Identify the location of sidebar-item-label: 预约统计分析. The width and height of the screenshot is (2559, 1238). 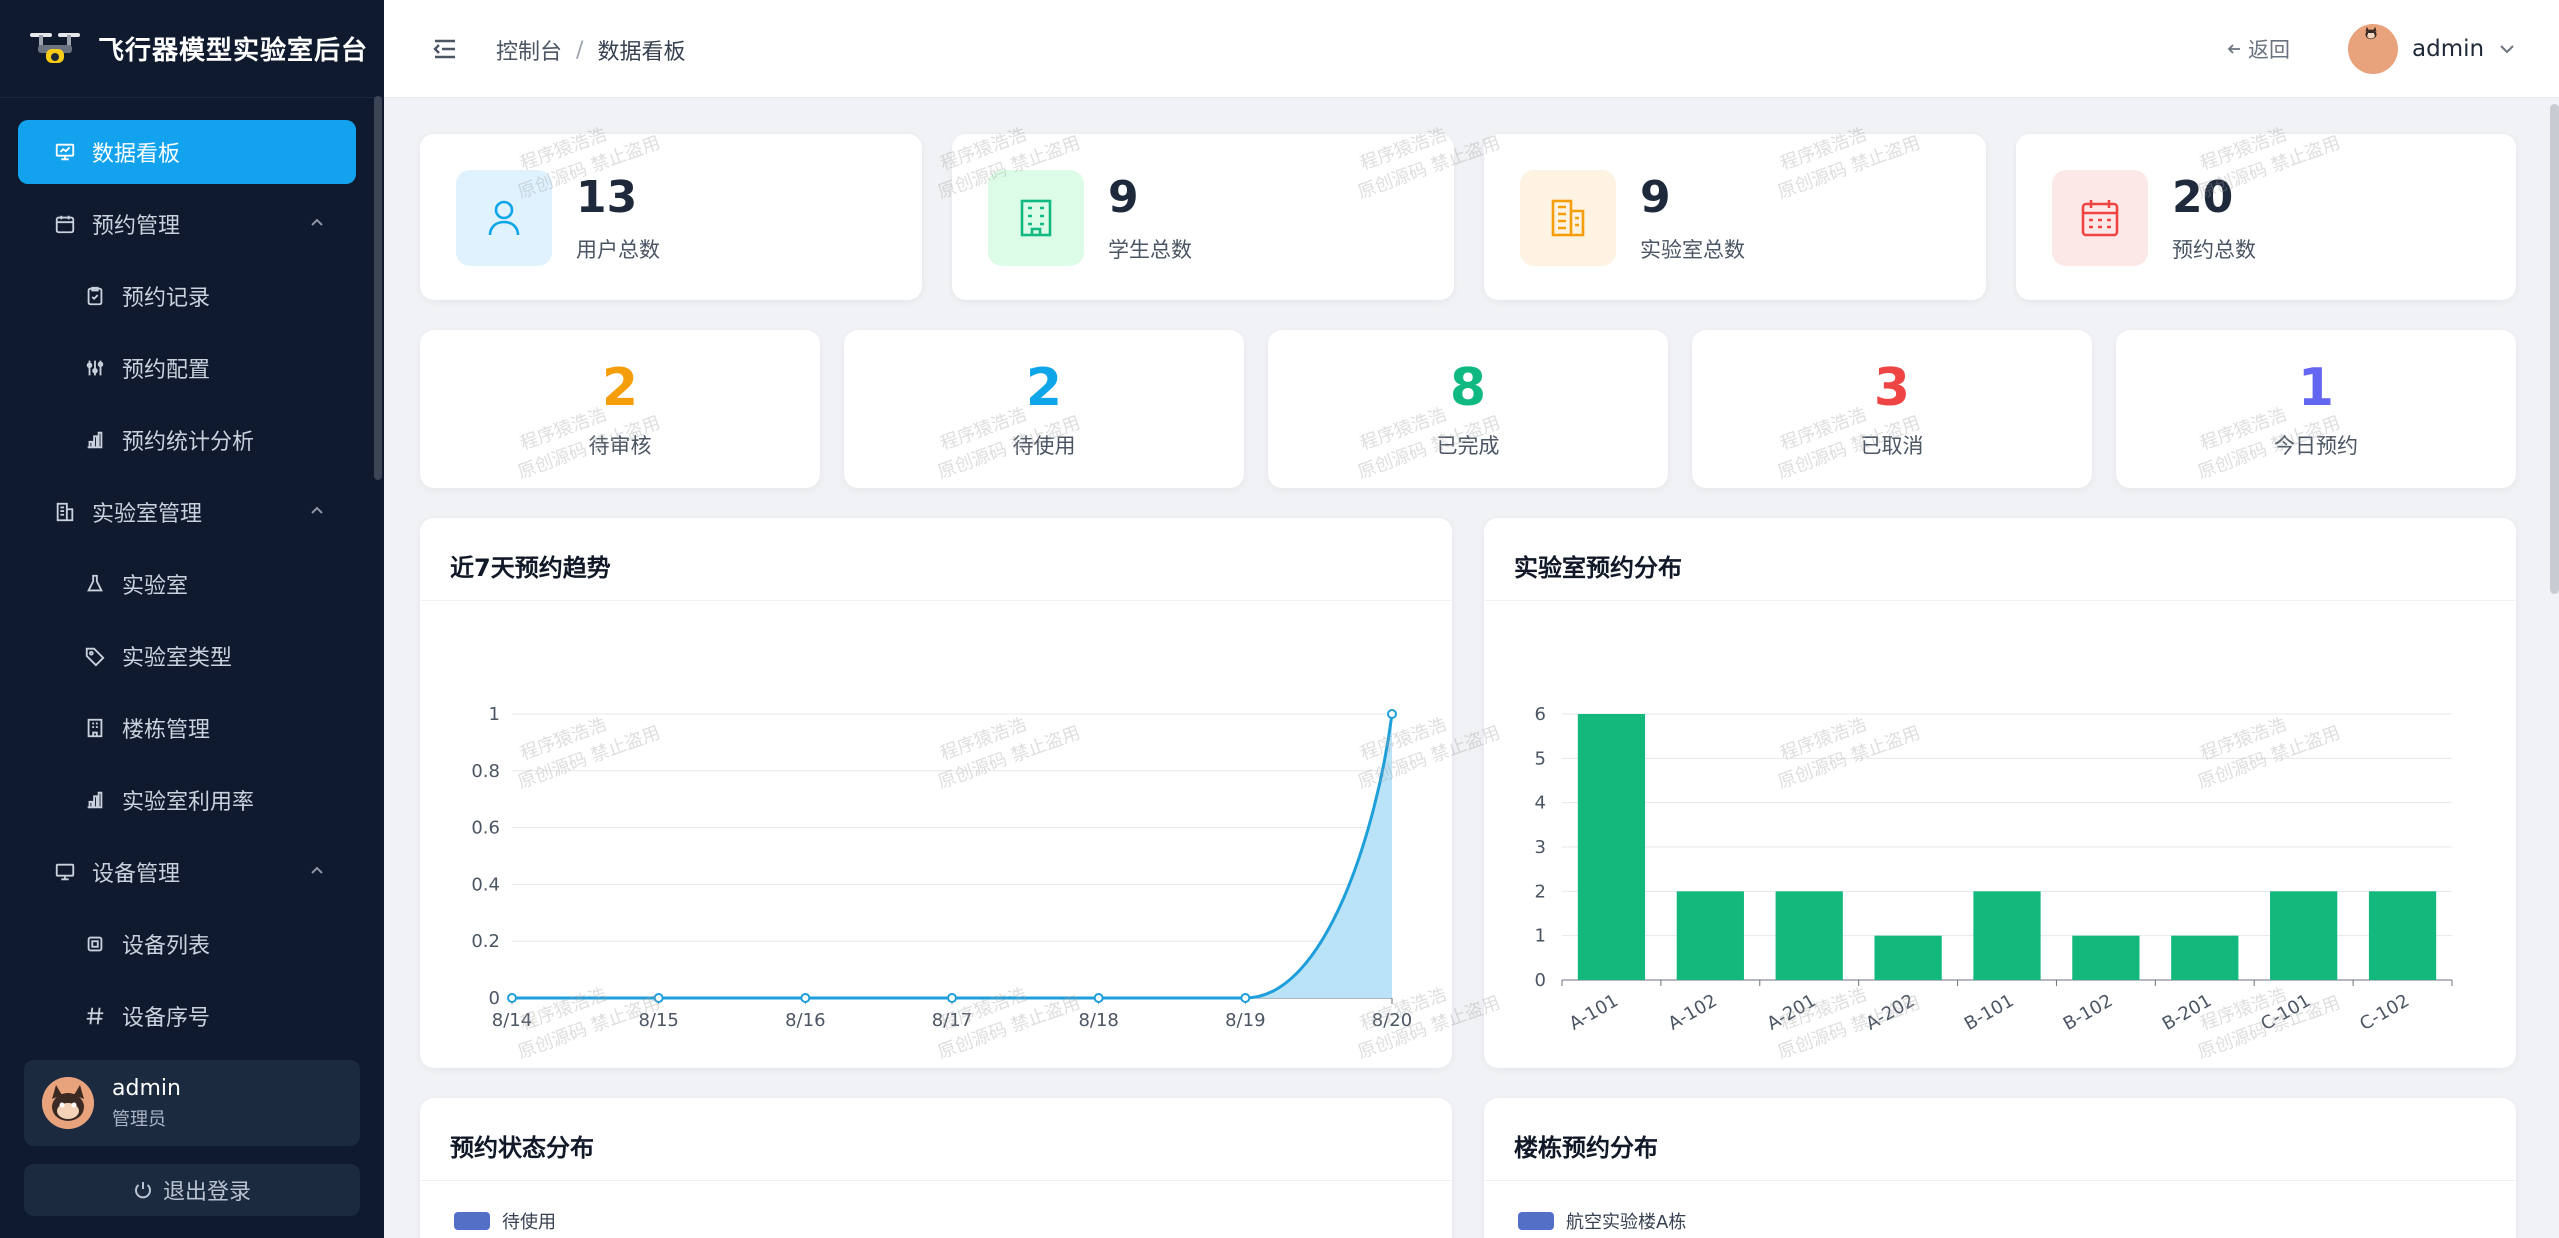
(188, 442).